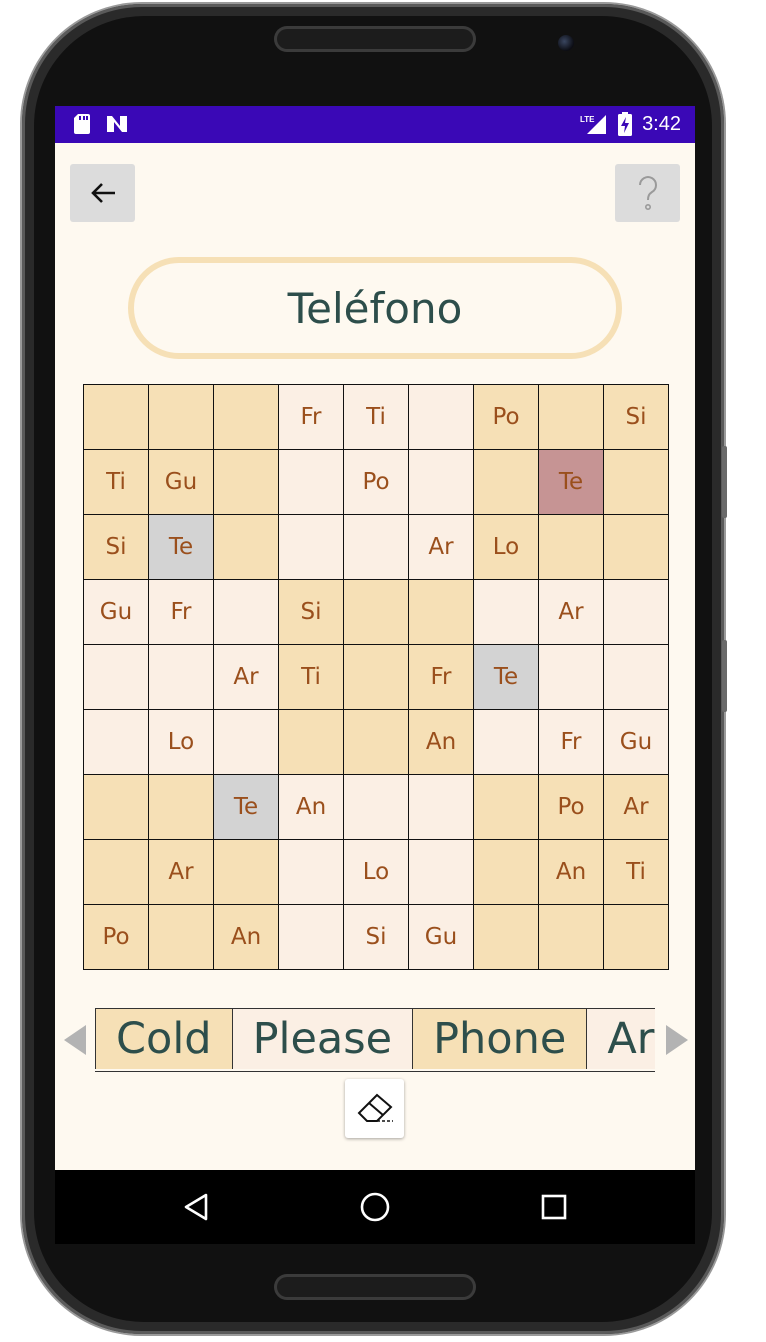  I want to click on network-label: LTE, so click(587, 119).